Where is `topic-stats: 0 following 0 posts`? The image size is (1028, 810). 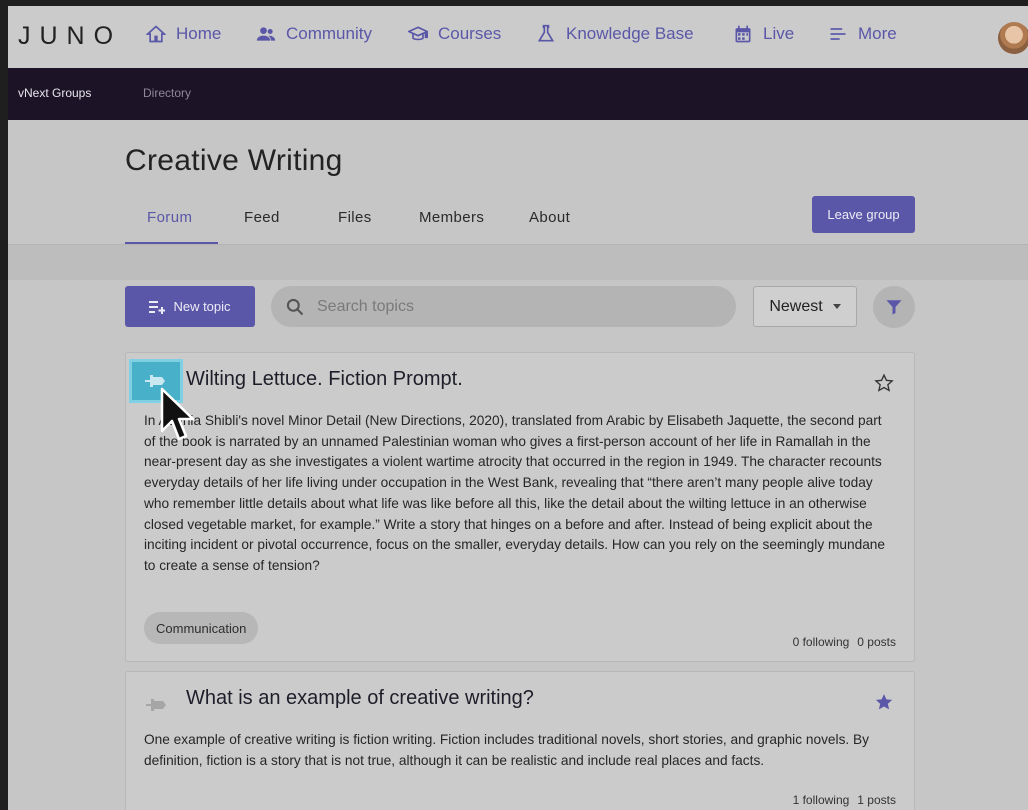 topic-stats: 0 following 0 posts is located at coordinates (844, 642).